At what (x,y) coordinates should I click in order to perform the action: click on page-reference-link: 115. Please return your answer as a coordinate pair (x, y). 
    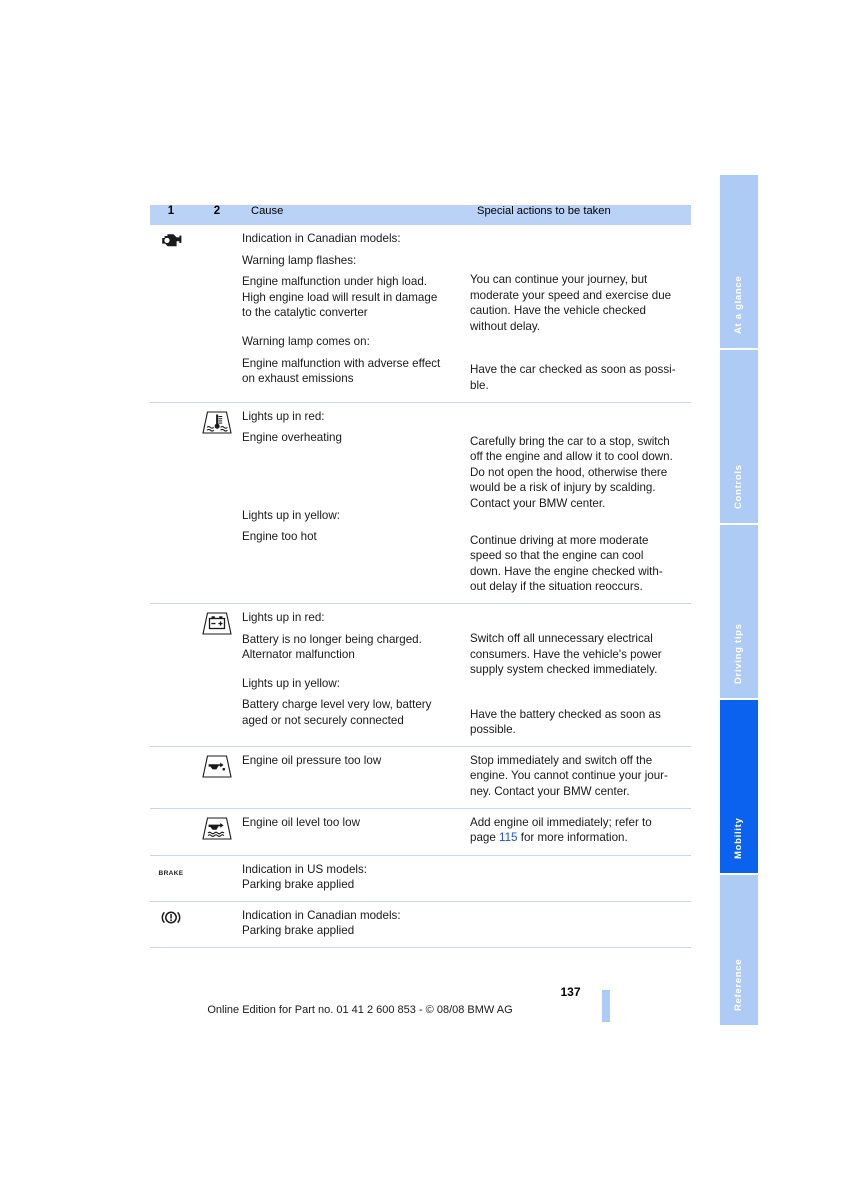
    Looking at the image, I should click on (508, 837).